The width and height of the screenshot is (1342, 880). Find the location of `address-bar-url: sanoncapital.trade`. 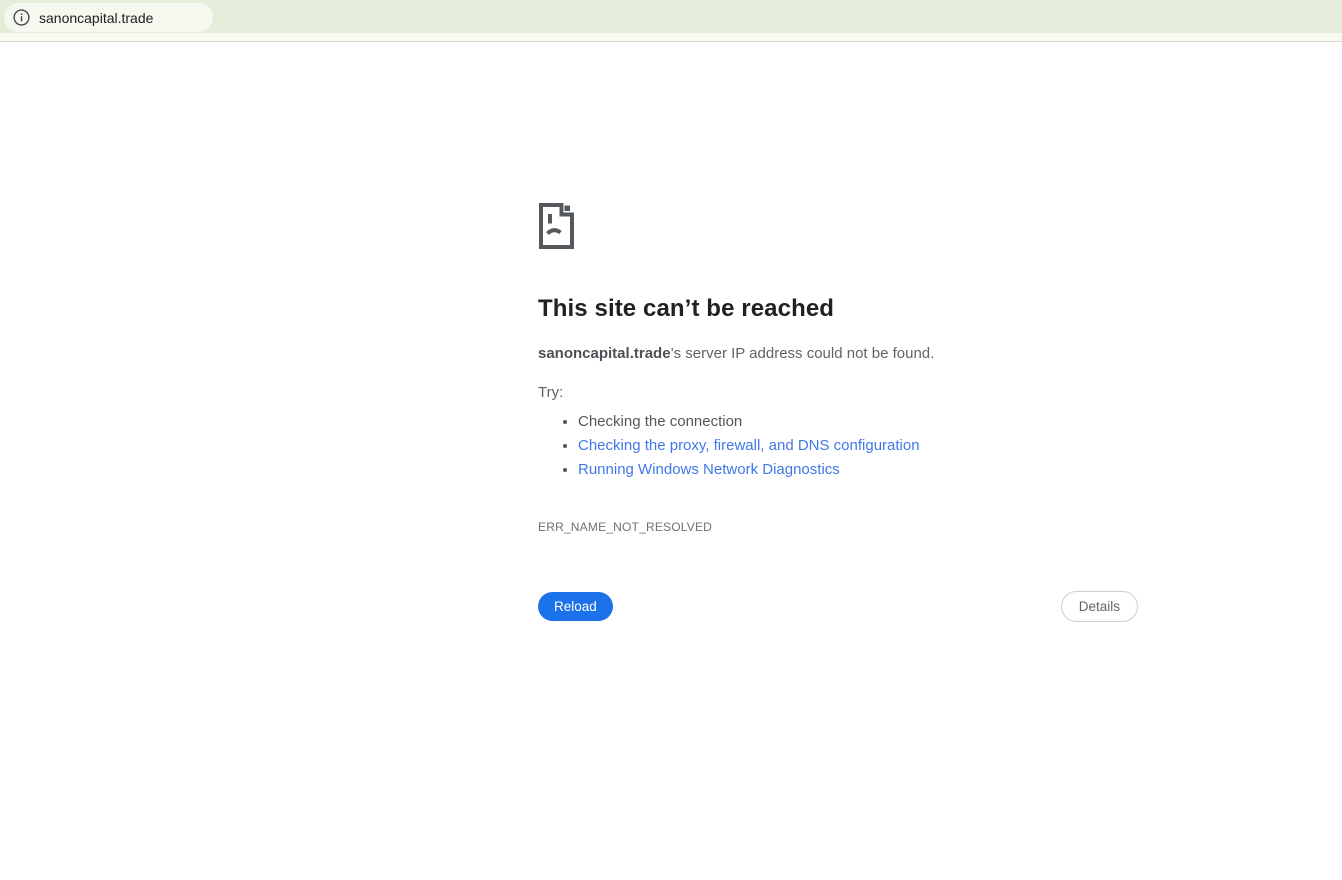

address-bar-url: sanoncapital.trade is located at coordinates (96, 18).